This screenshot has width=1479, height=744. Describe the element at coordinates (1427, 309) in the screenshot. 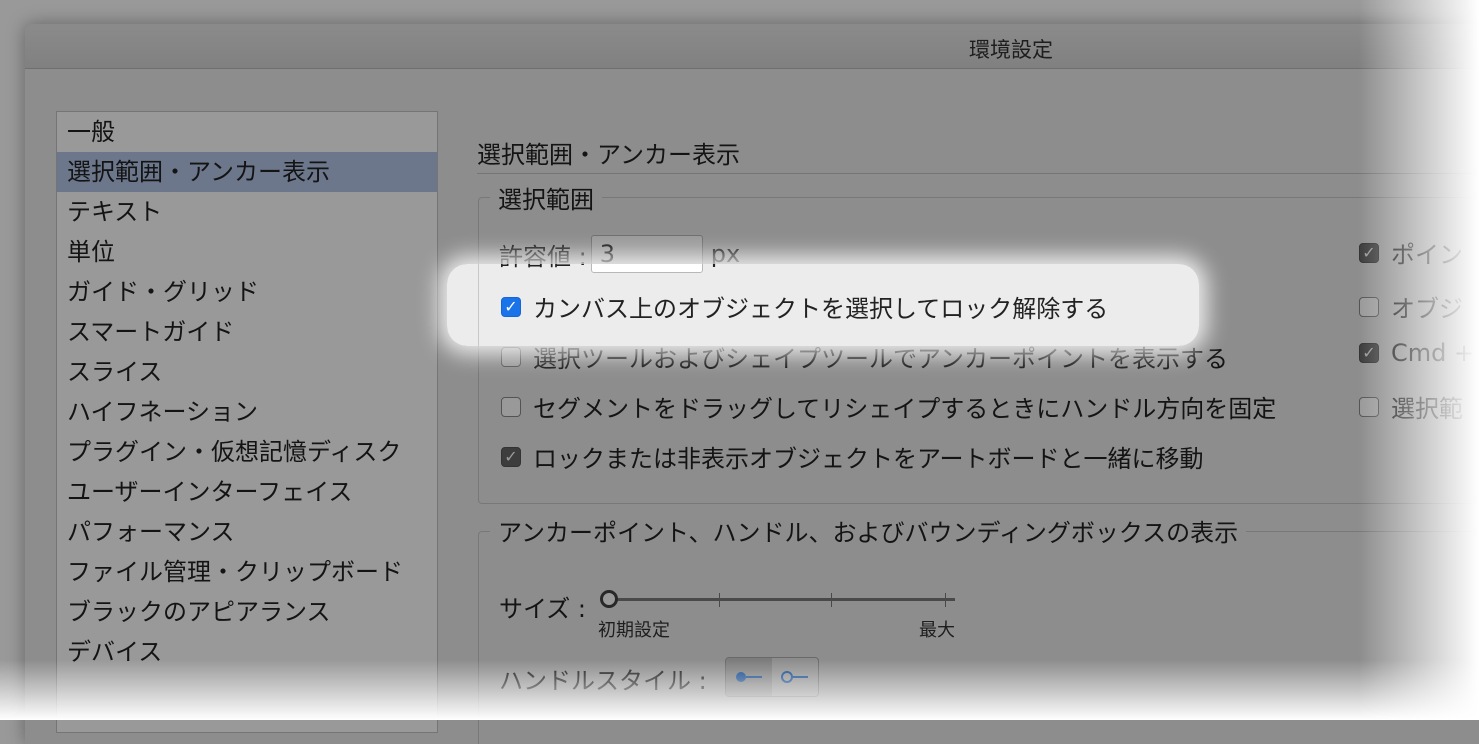

I see `option-label: オブジ` at that location.